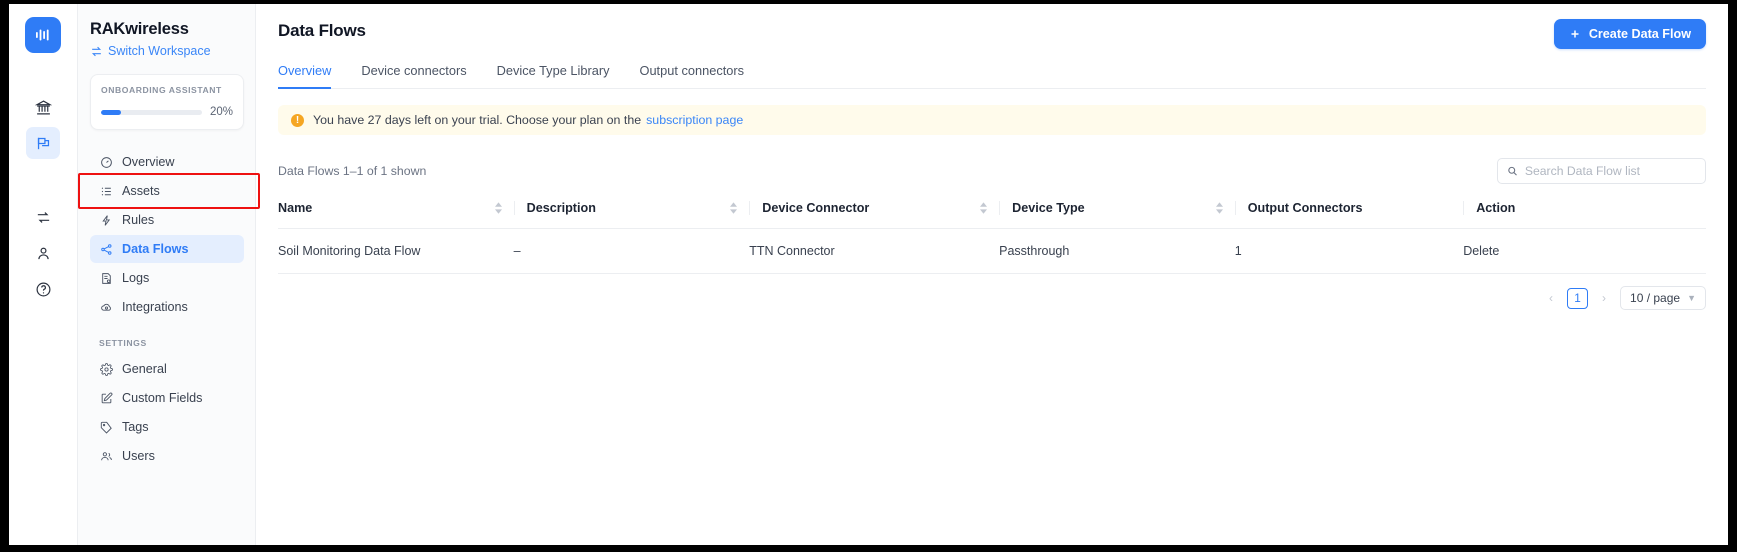  What do you see at coordinates (874, 251) in the screenshot?
I see `cell-device-connector: TTN Connector` at bounding box center [874, 251].